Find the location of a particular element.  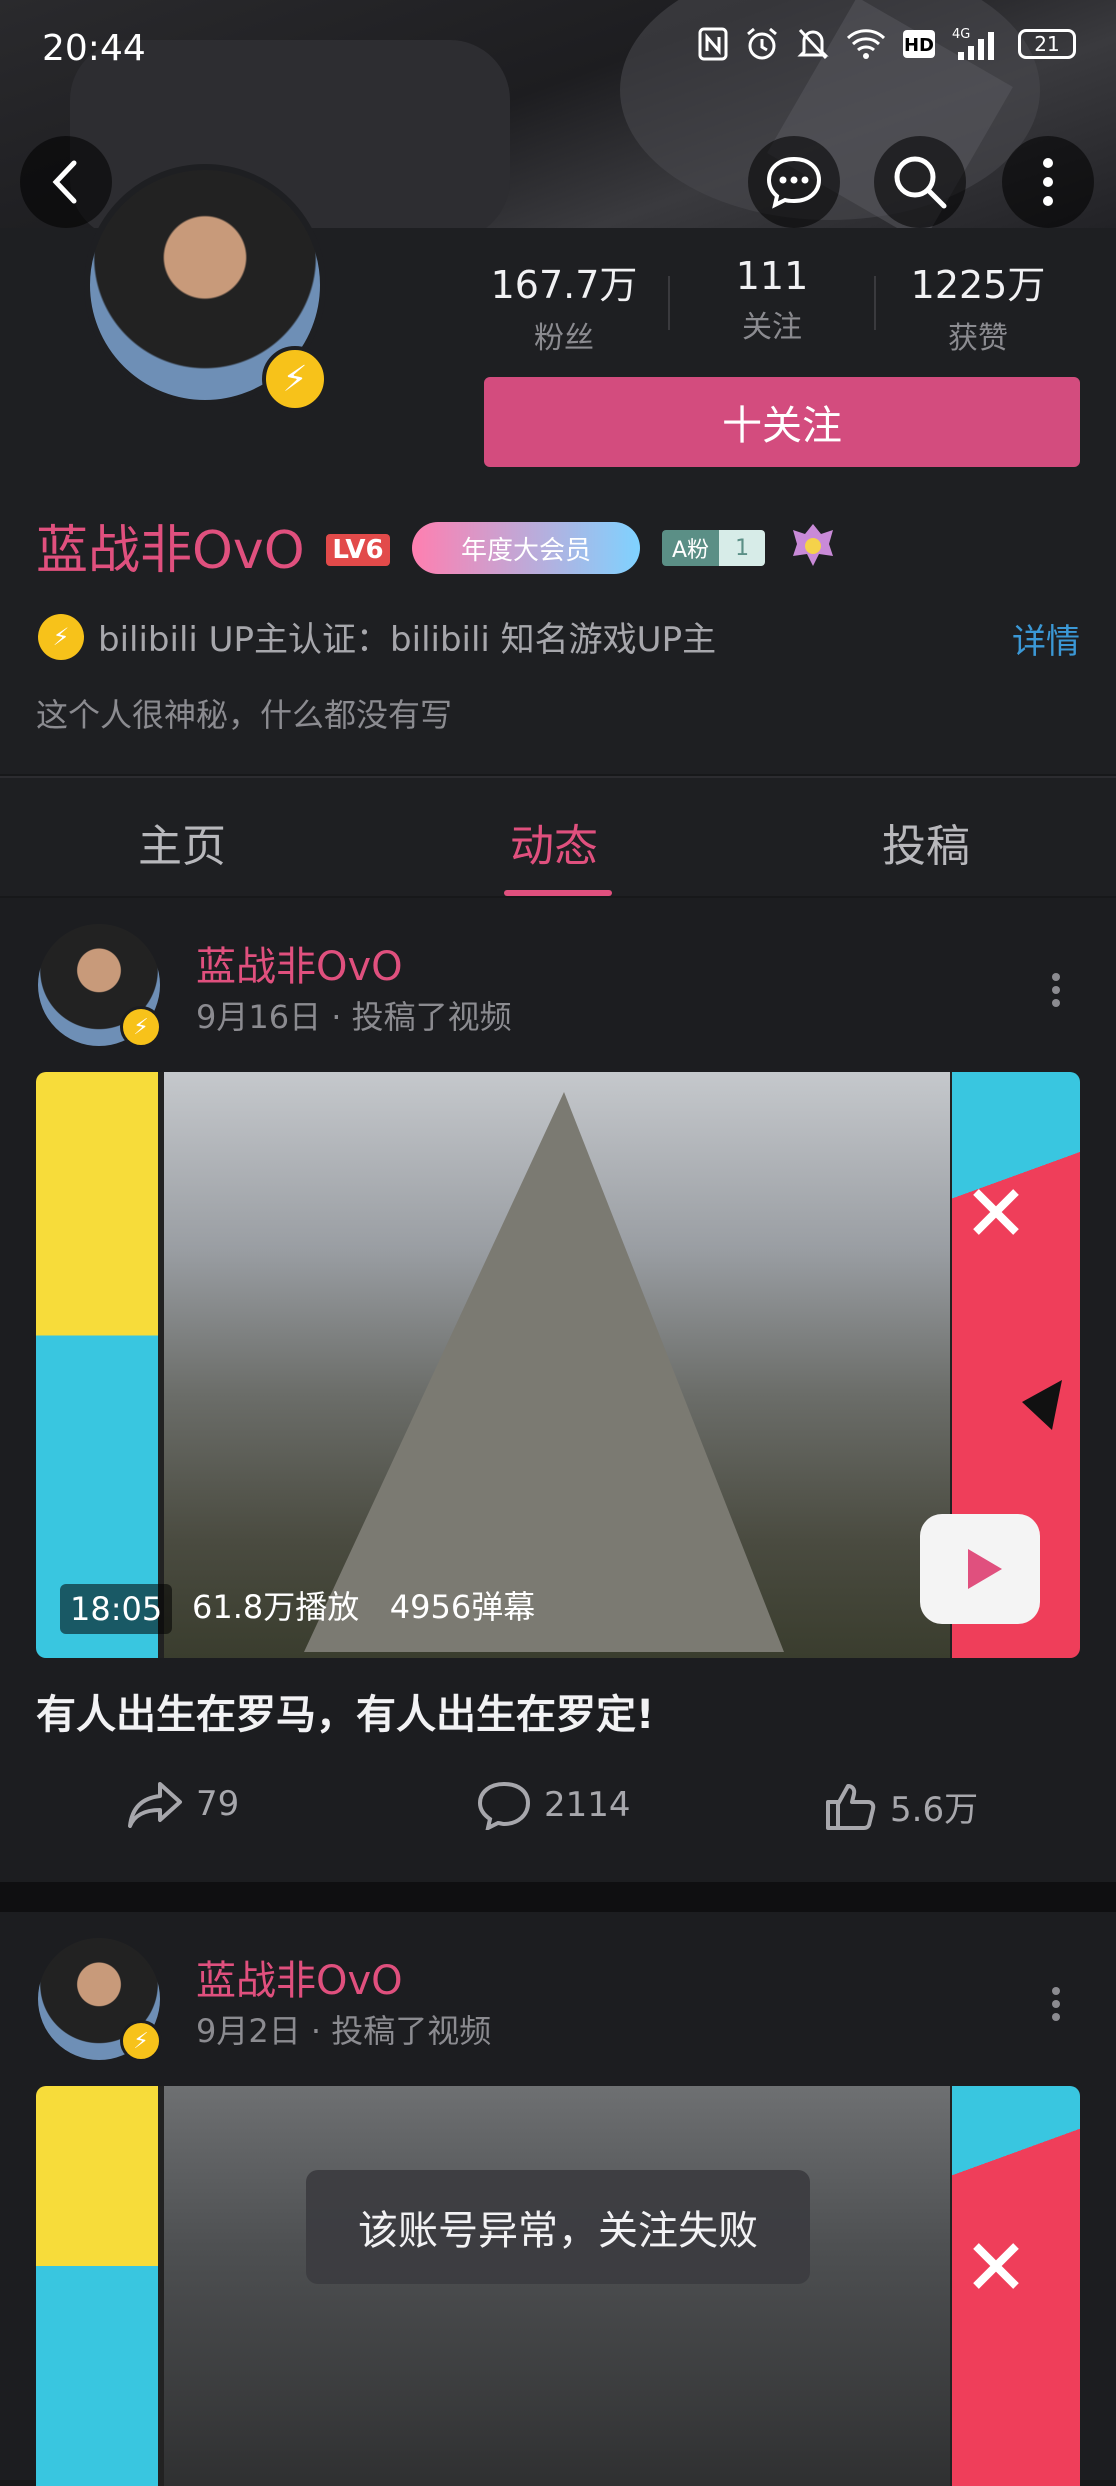

tab-uploads: 投稿 is located at coordinates (926, 842).